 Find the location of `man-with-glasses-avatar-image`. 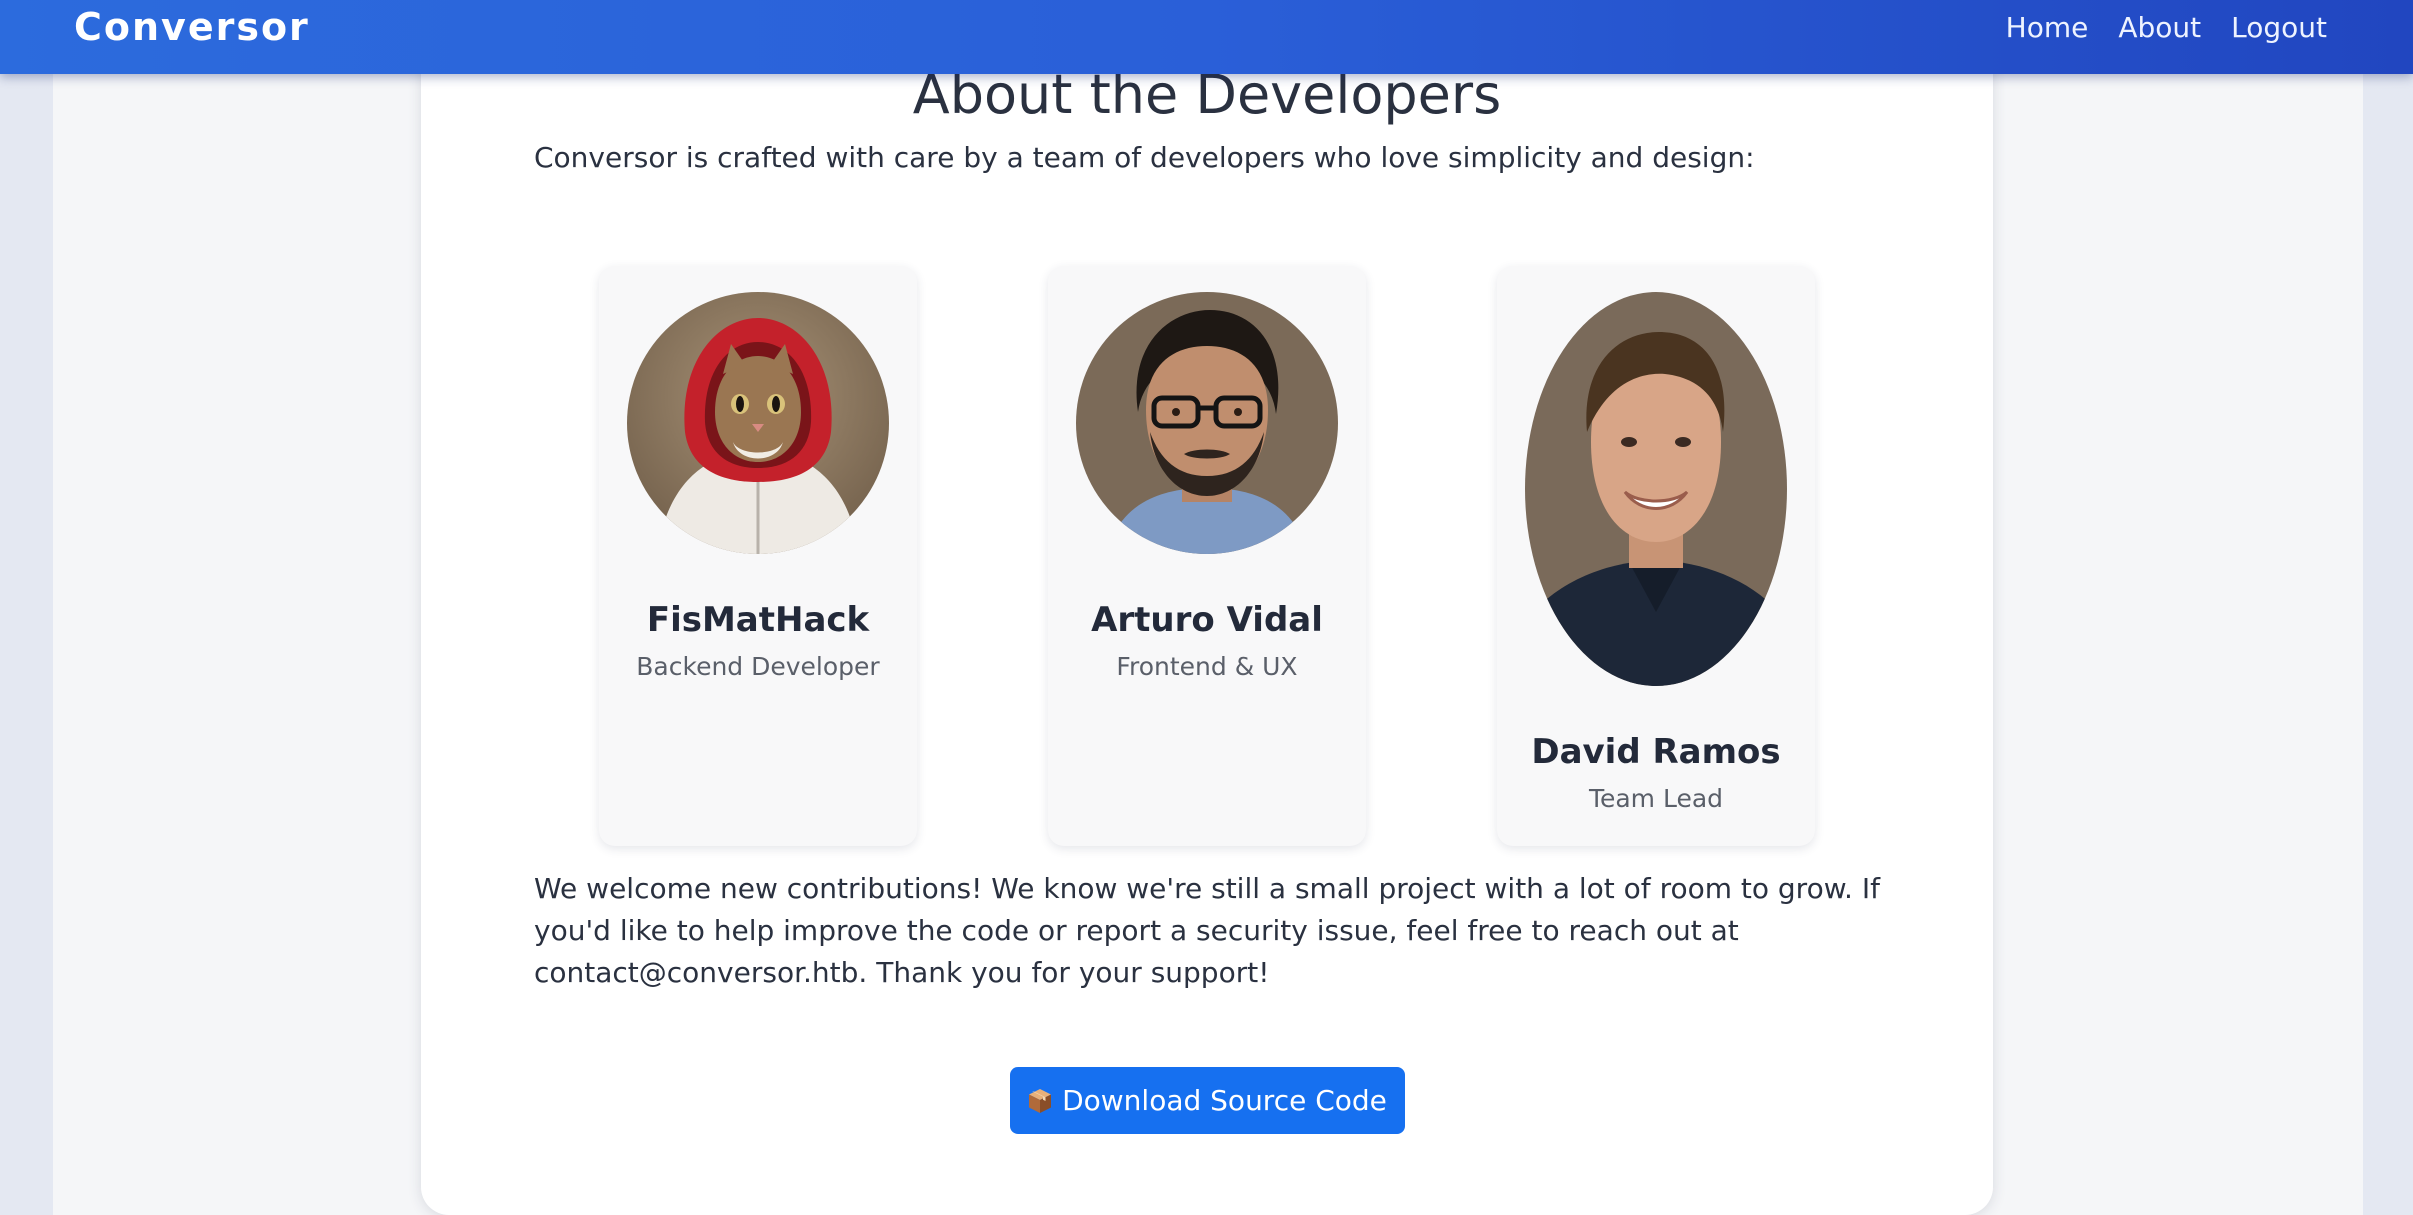

man-with-glasses-avatar-image is located at coordinates (1207, 423).